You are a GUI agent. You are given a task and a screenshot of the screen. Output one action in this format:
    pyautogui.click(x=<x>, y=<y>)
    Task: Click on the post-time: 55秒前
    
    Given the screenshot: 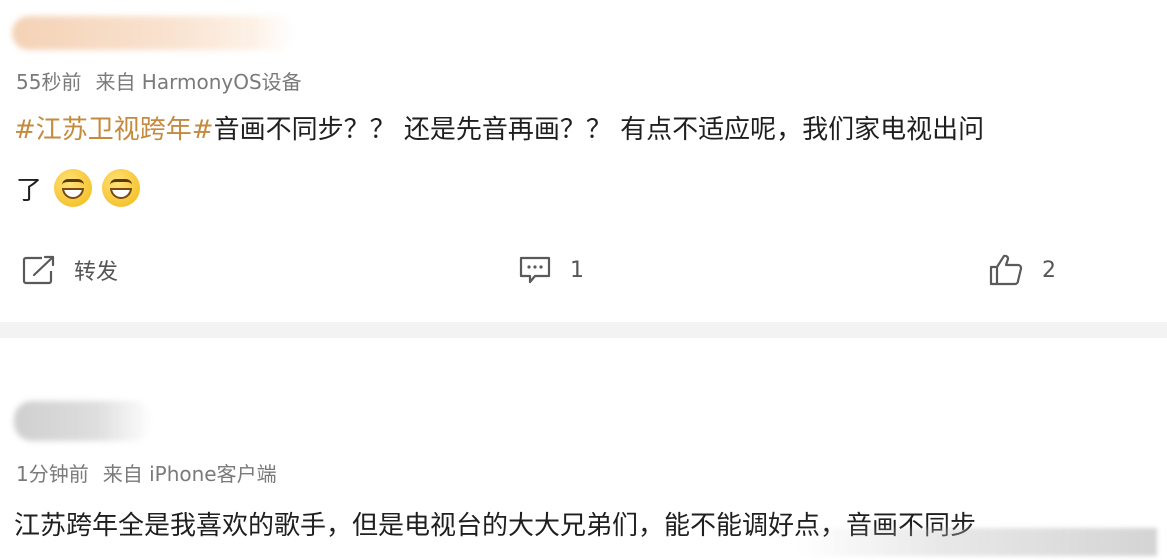 What is the action you would take?
    pyautogui.click(x=49, y=82)
    